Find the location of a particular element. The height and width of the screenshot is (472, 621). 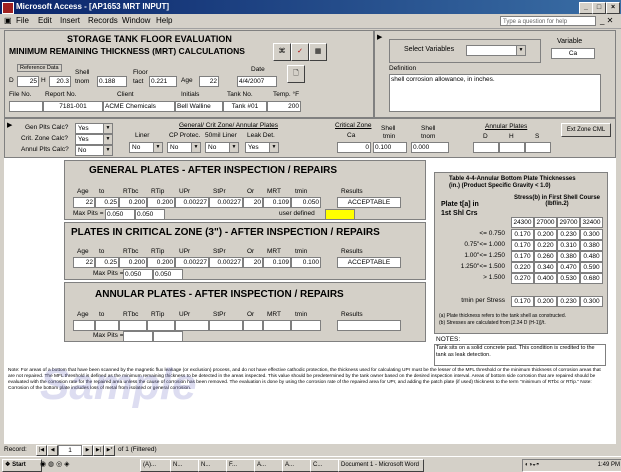

check-button: ✓ is located at coordinates (300, 52).